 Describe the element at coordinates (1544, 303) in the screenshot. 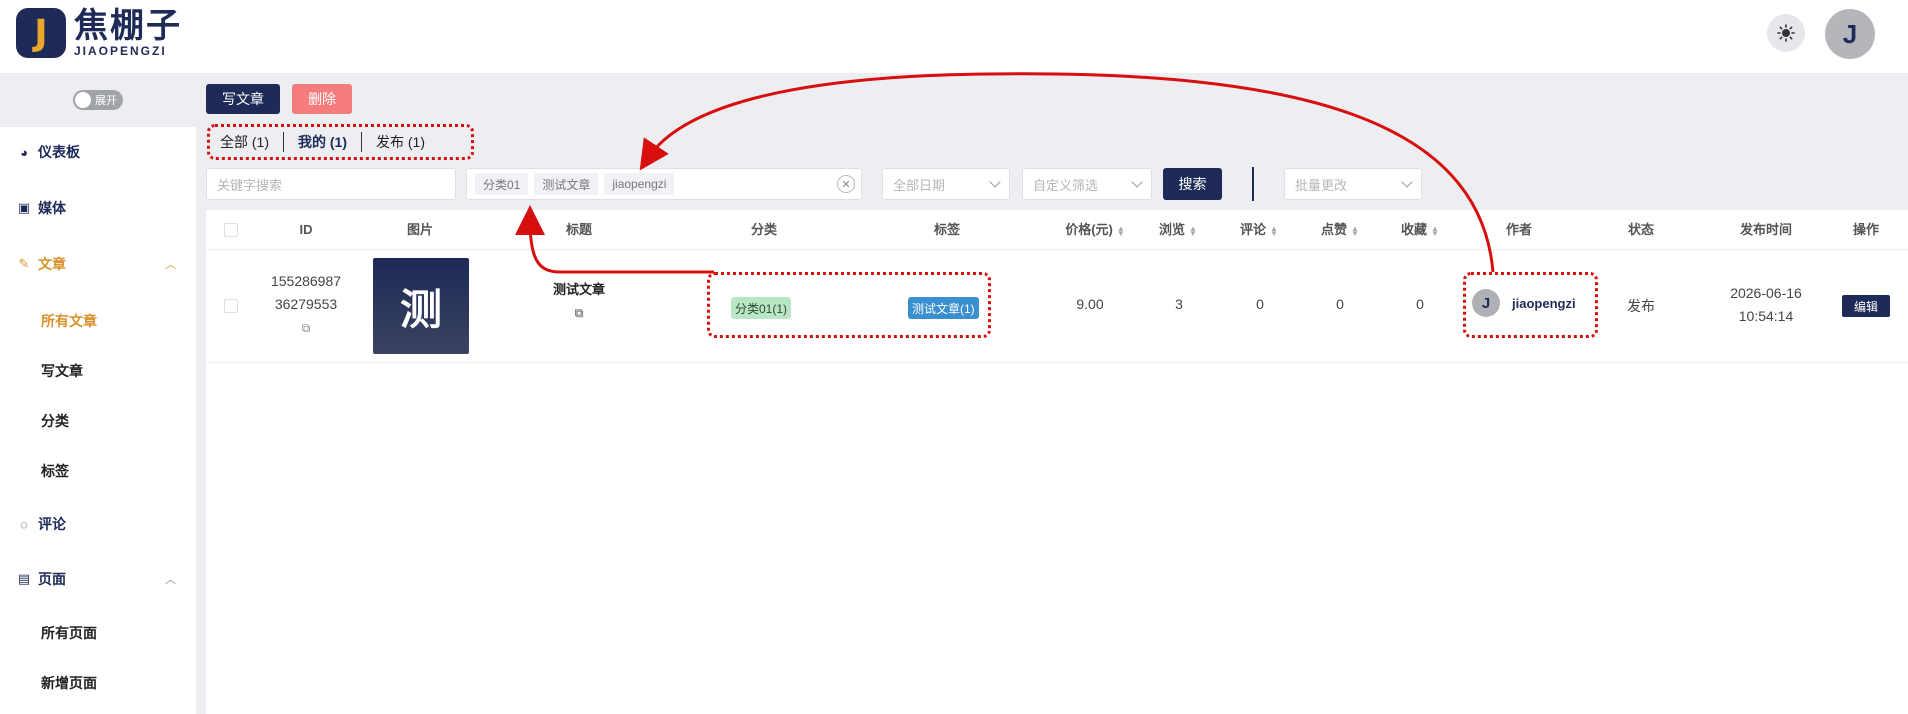

I see `author-name: jiaopengzi` at that location.